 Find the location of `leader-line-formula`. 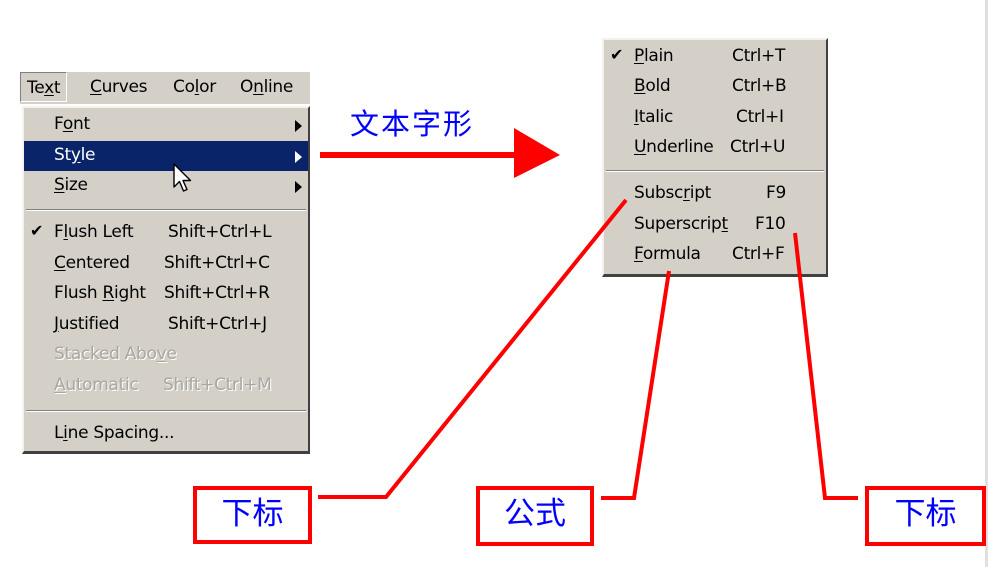

leader-line-formula is located at coordinates (636, 385).